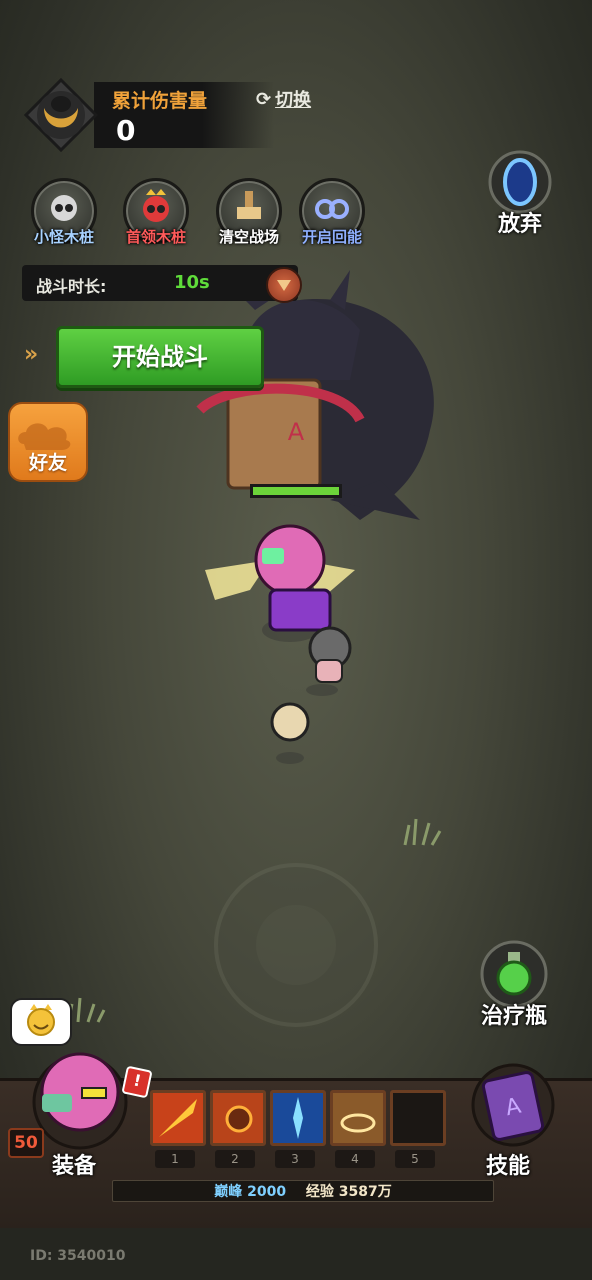  Describe the element at coordinates (249, 214) in the screenshot. I see `clear-field-button: 清空战场` at that location.